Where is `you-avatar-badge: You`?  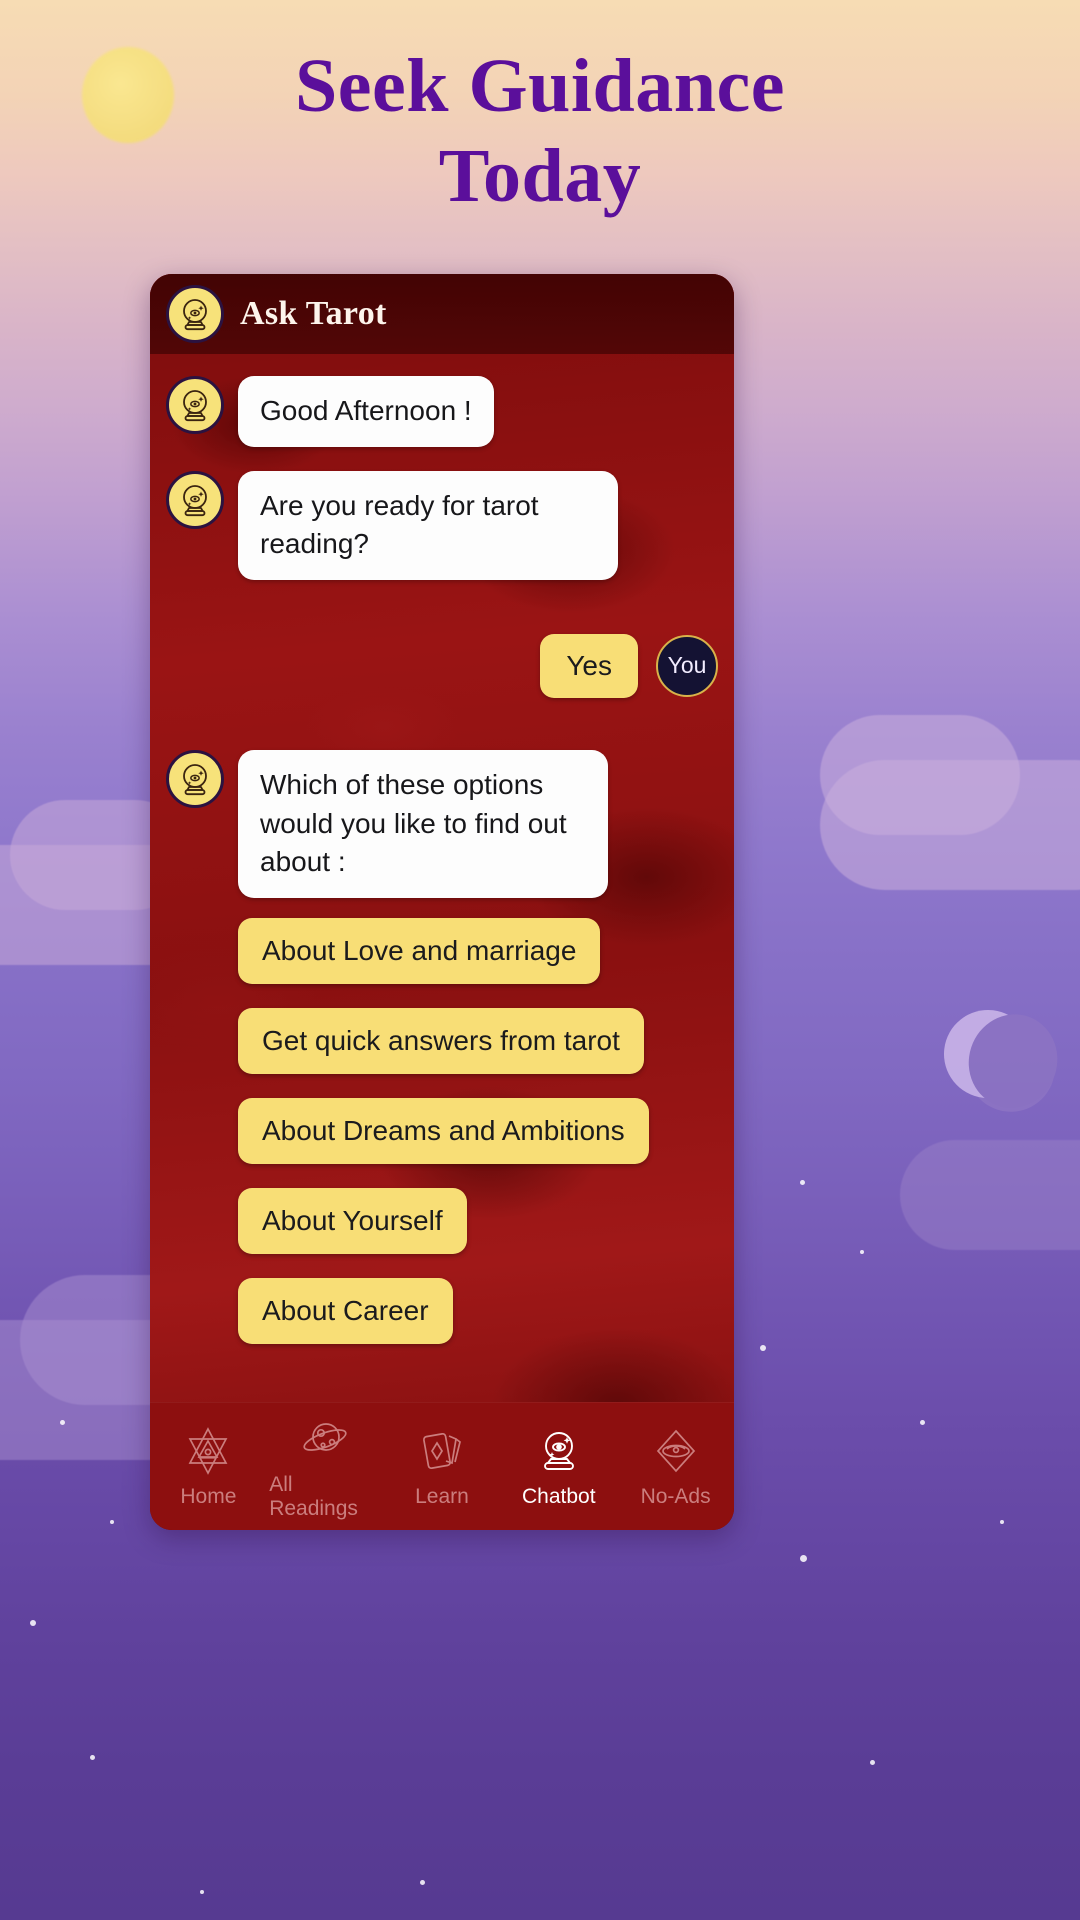
you-avatar-badge: You is located at coordinates (687, 665).